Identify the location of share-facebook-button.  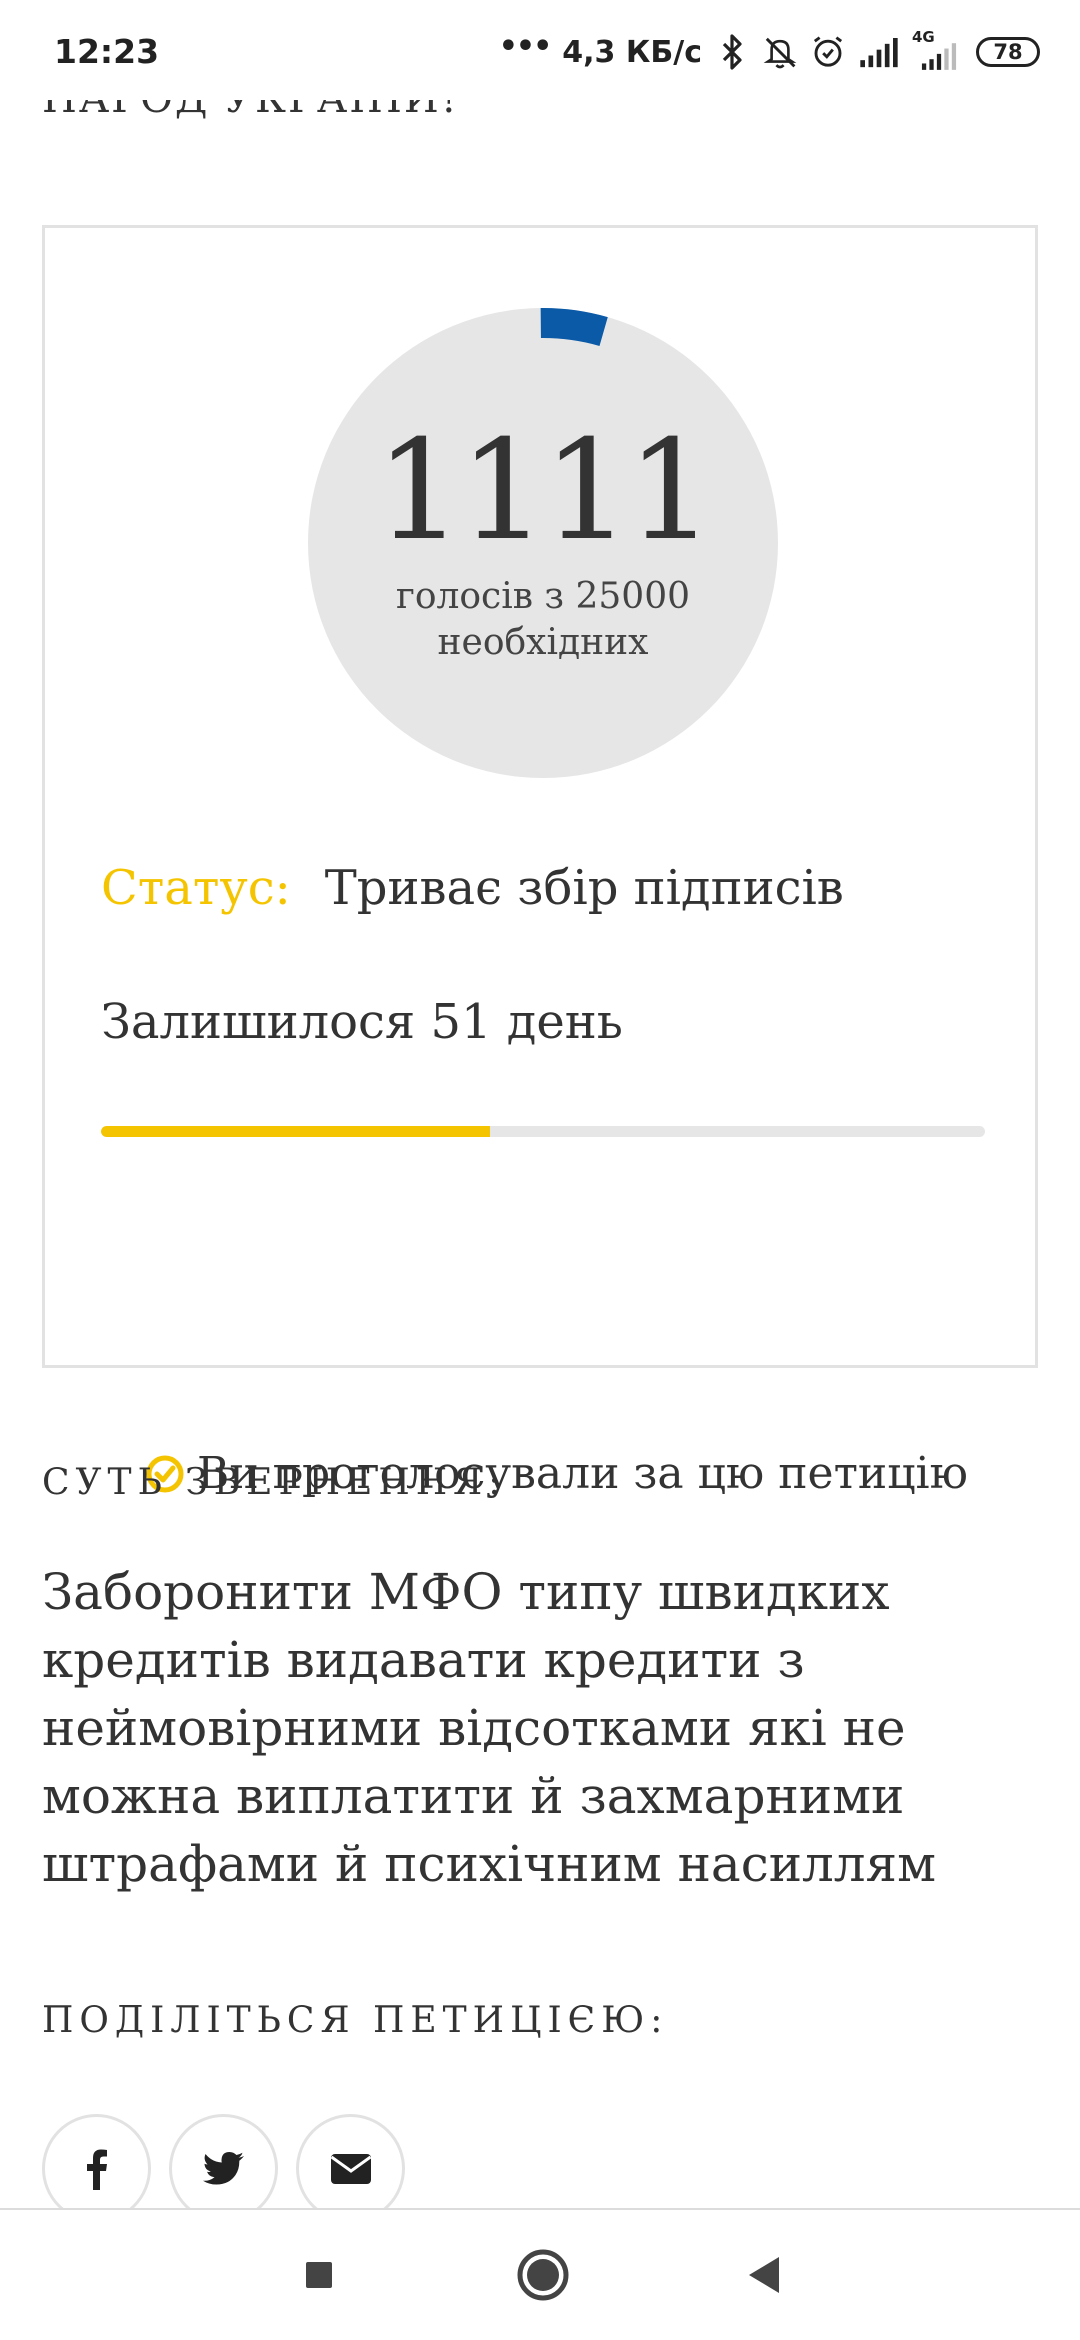
(96, 2168).